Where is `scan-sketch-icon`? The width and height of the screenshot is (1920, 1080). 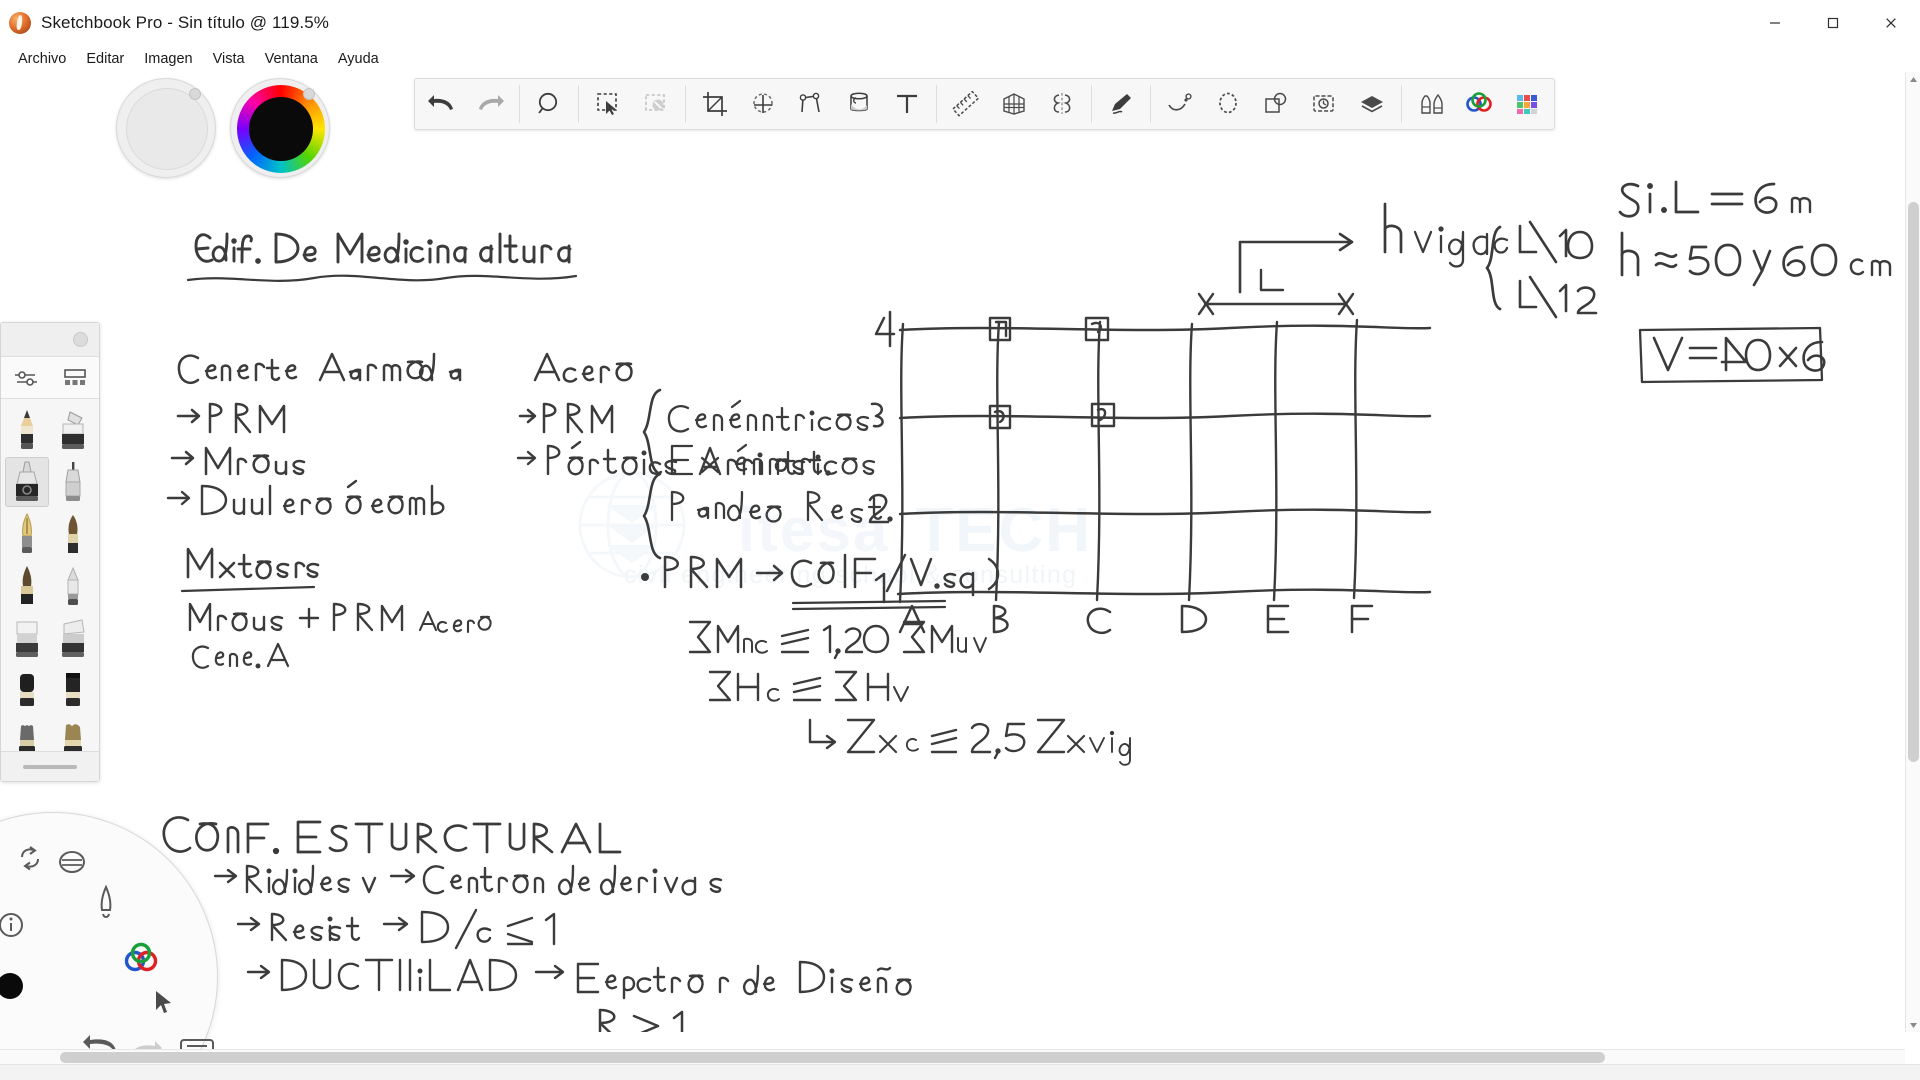 scan-sketch-icon is located at coordinates (1276, 104).